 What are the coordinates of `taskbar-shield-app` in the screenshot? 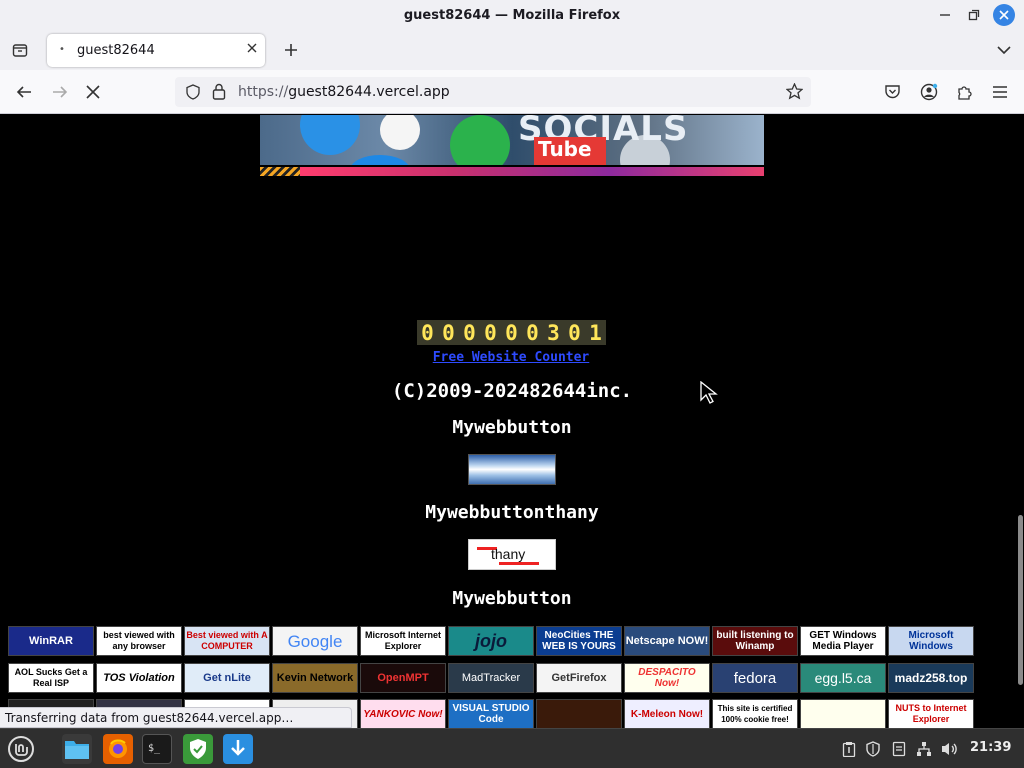 It's located at (198, 749).